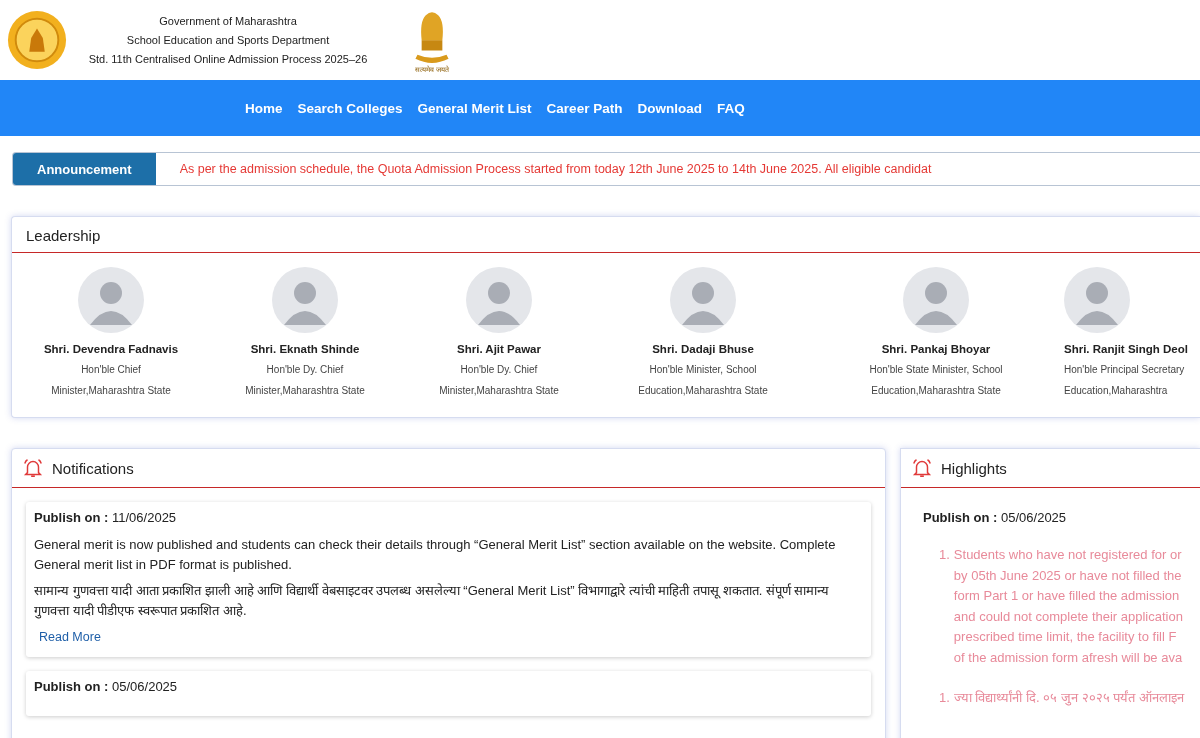 Image resolution: width=1200 pixels, height=738 pixels. Describe the element at coordinates (1068, 657) in the screenshot. I see `highlight-text: of the admission form afresh will be ava` at that location.